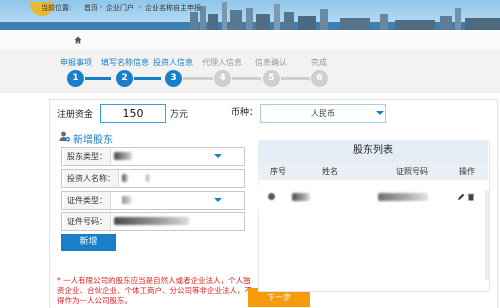 Image resolution: width=500 pixels, height=308 pixels. Describe the element at coordinates (173, 62) in the screenshot. I see `step-label-3: 投资人信息` at that location.